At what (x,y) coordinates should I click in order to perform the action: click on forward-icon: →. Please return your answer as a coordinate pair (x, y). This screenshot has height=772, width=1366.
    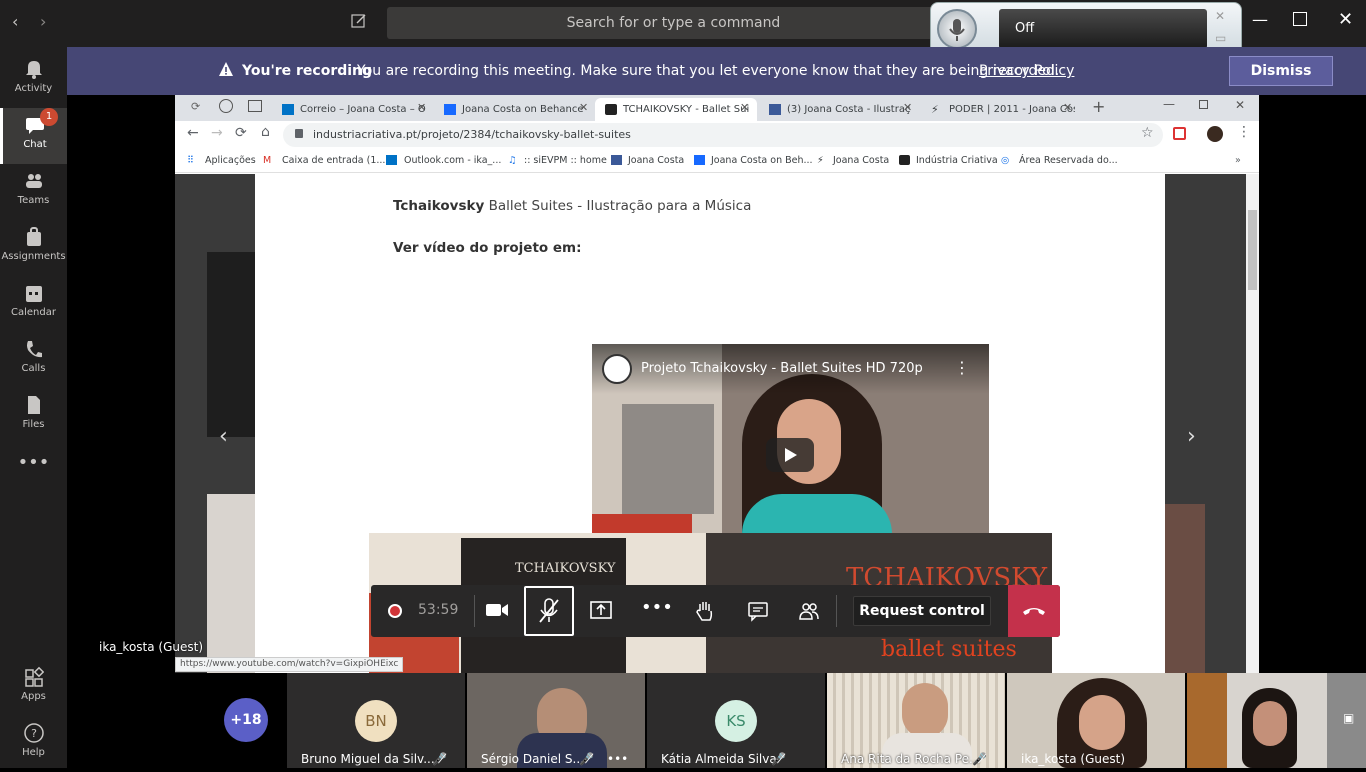
    Looking at the image, I should click on (217, 133).